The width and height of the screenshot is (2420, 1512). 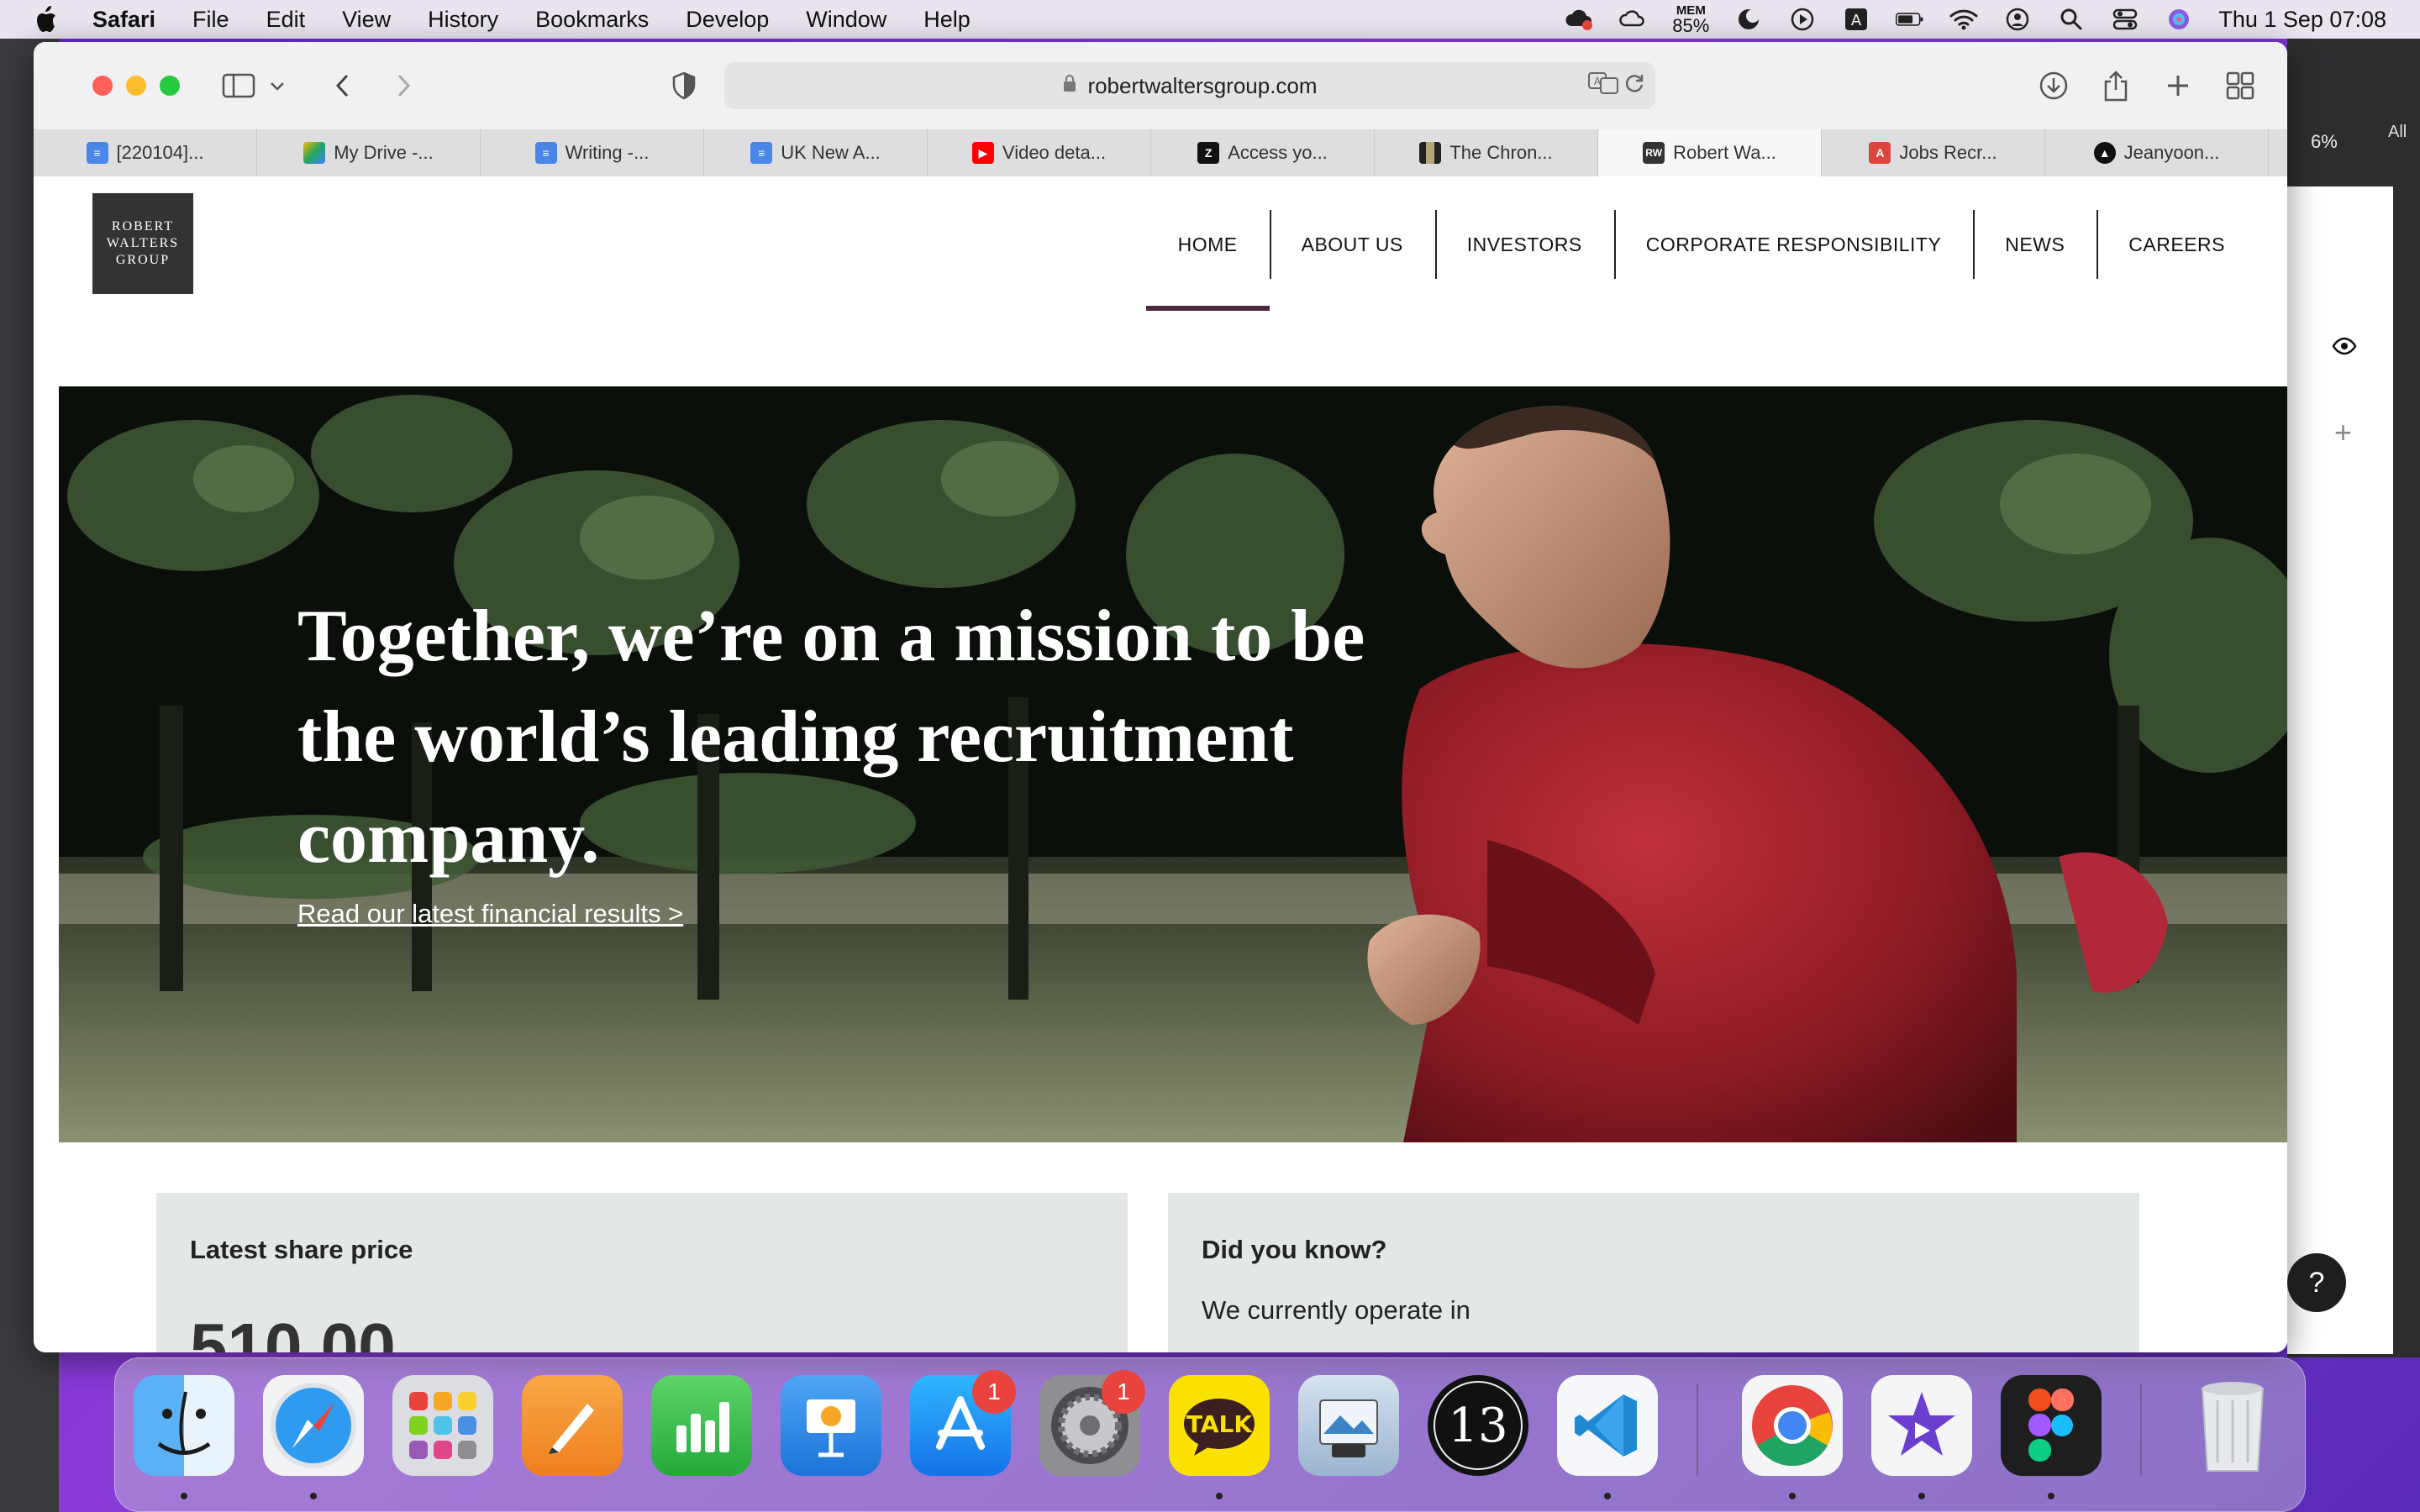 I want to click on drive-favicon-icon, so click(x=314, y=153).